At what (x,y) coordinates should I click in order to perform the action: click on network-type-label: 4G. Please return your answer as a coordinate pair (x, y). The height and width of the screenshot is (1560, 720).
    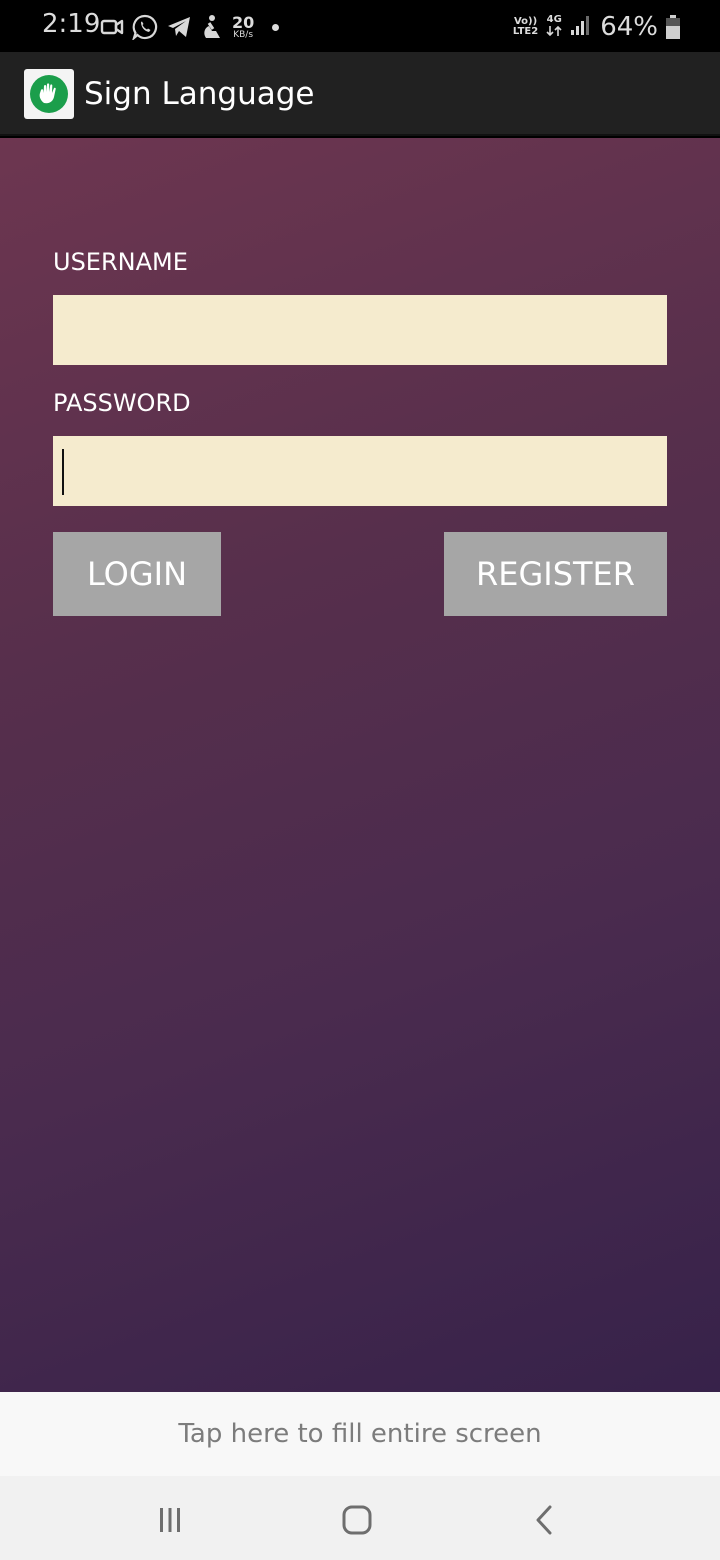
    Looking at the image, I should click on (554, 19).